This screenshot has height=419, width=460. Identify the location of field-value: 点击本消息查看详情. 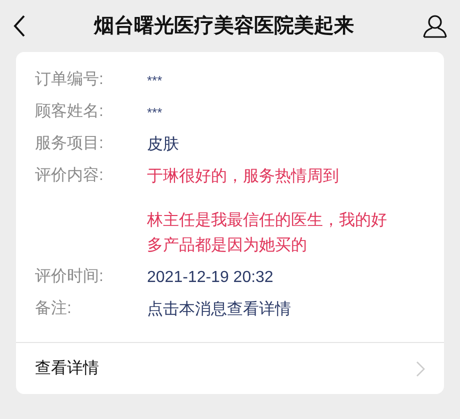
(219, 310).